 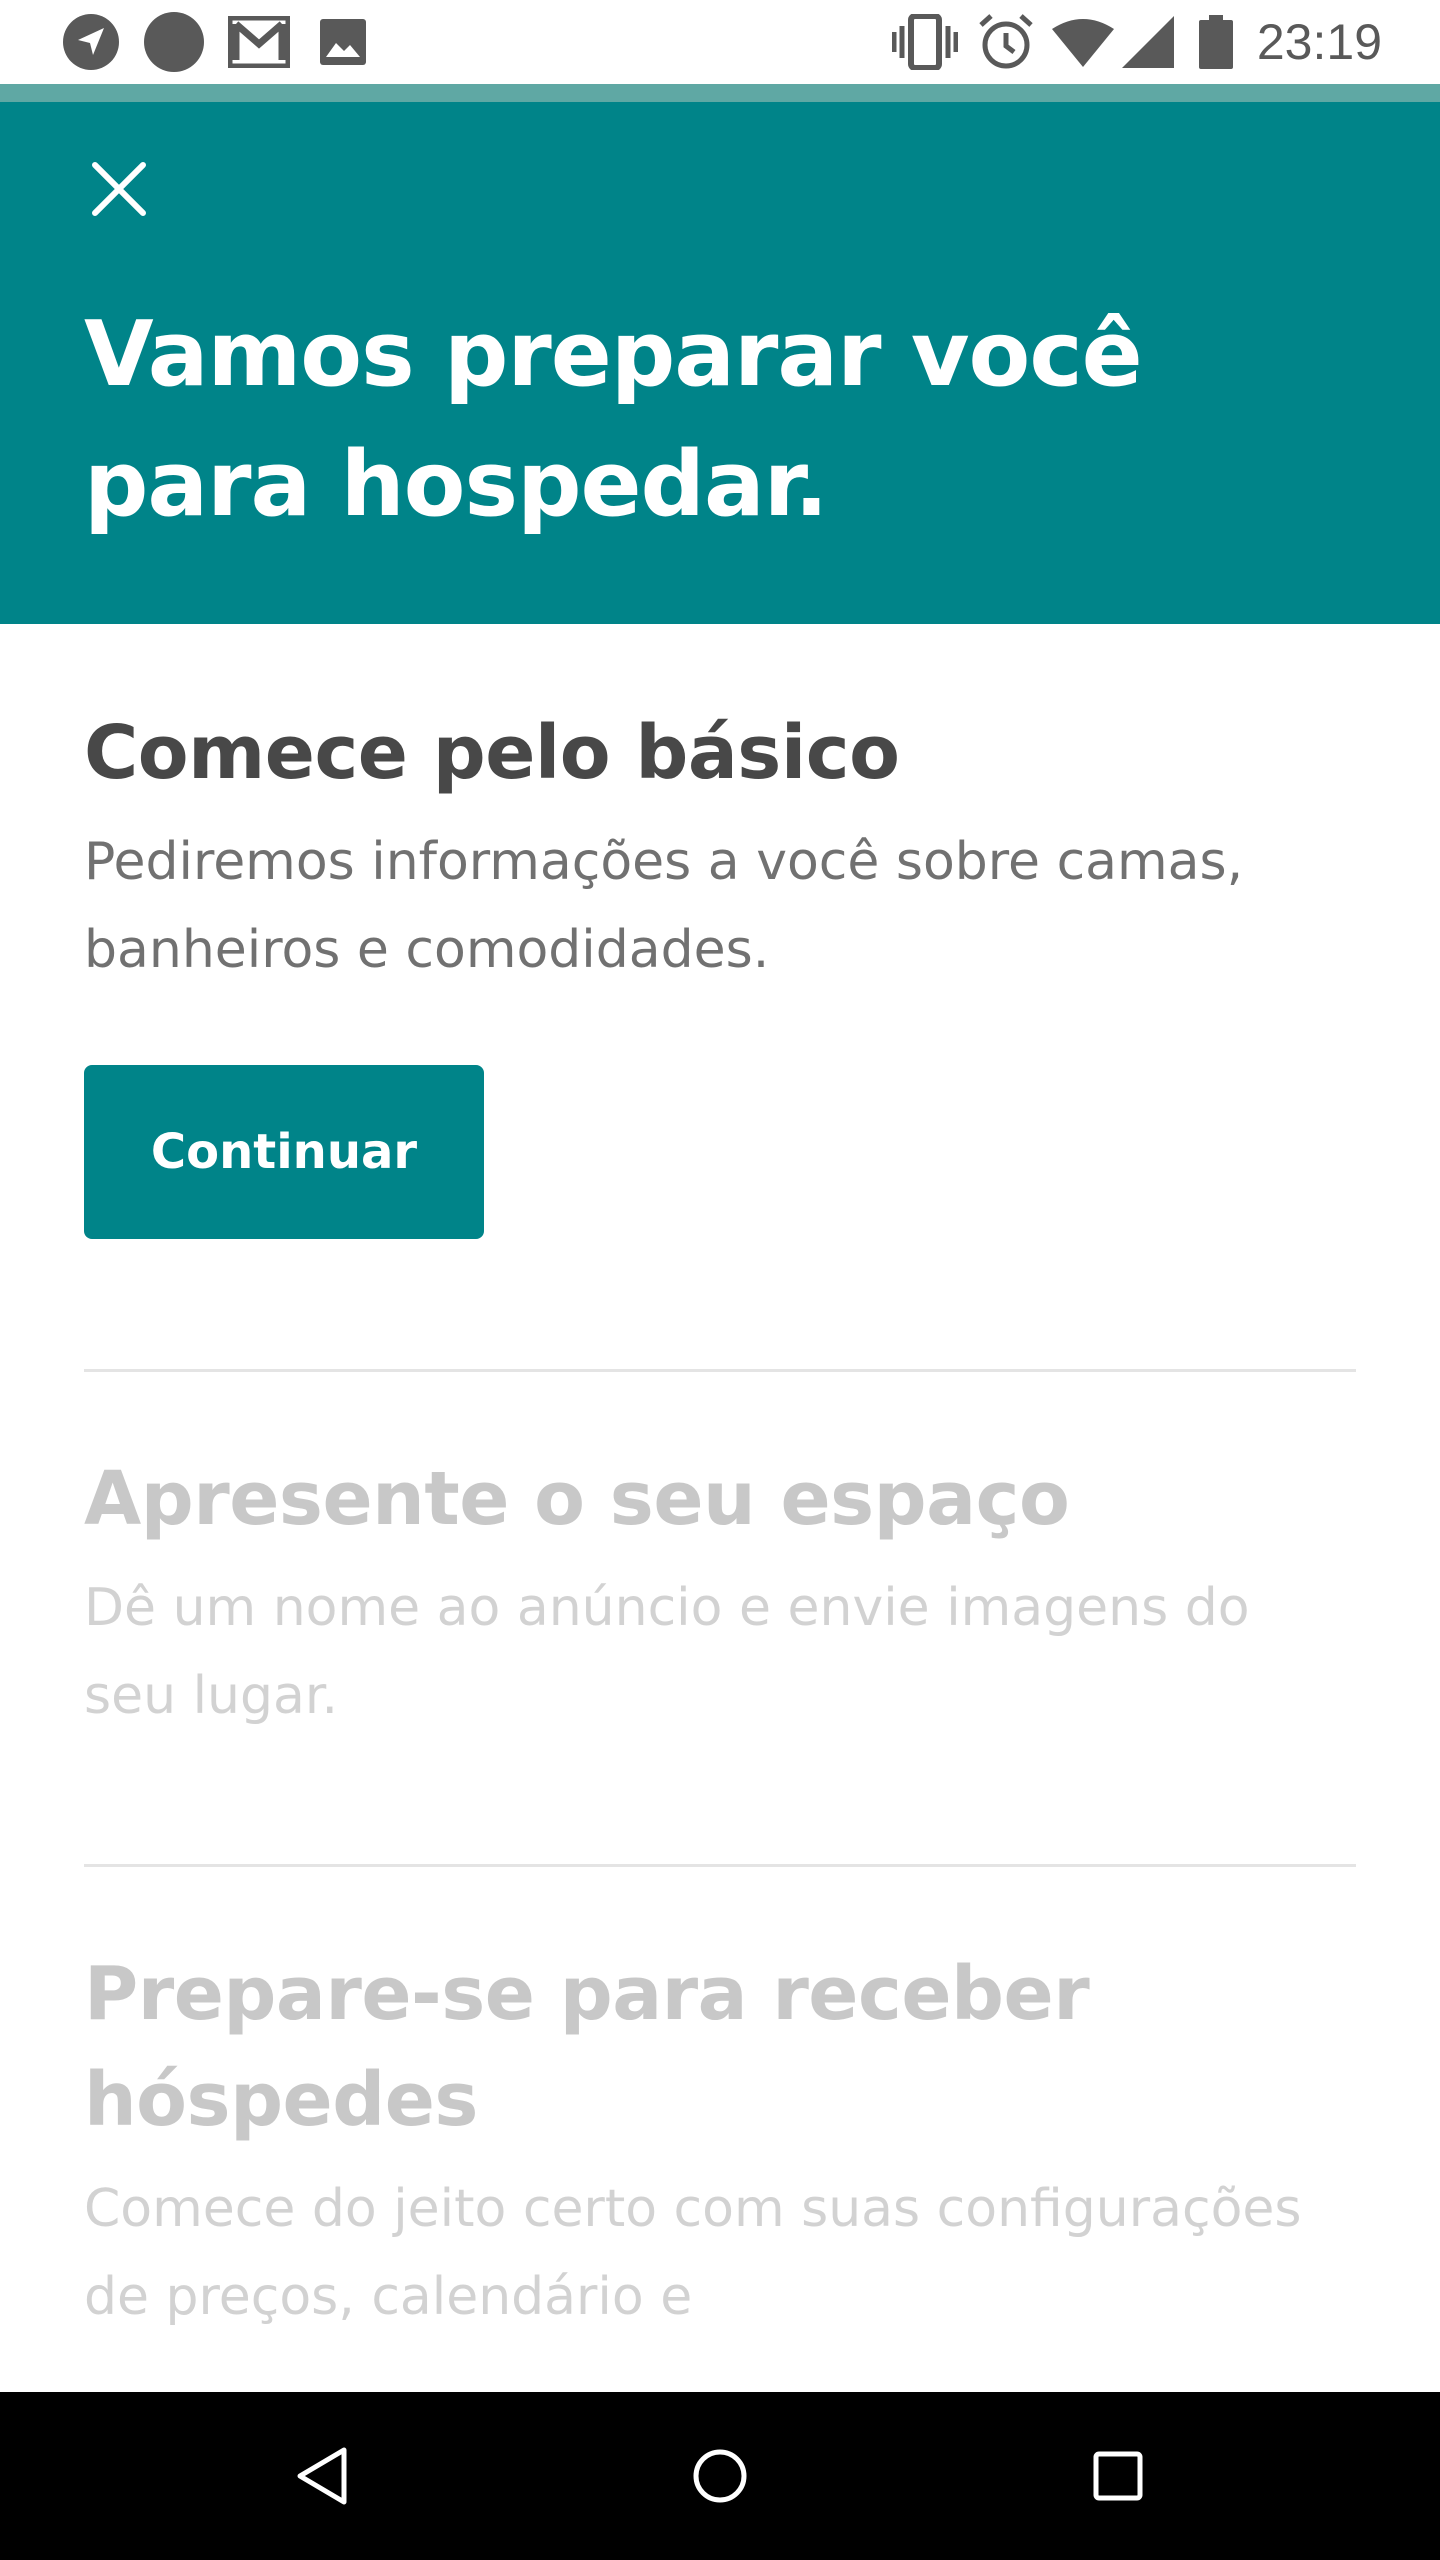 I want to click on home-icon, so click(x=720, y=2476).